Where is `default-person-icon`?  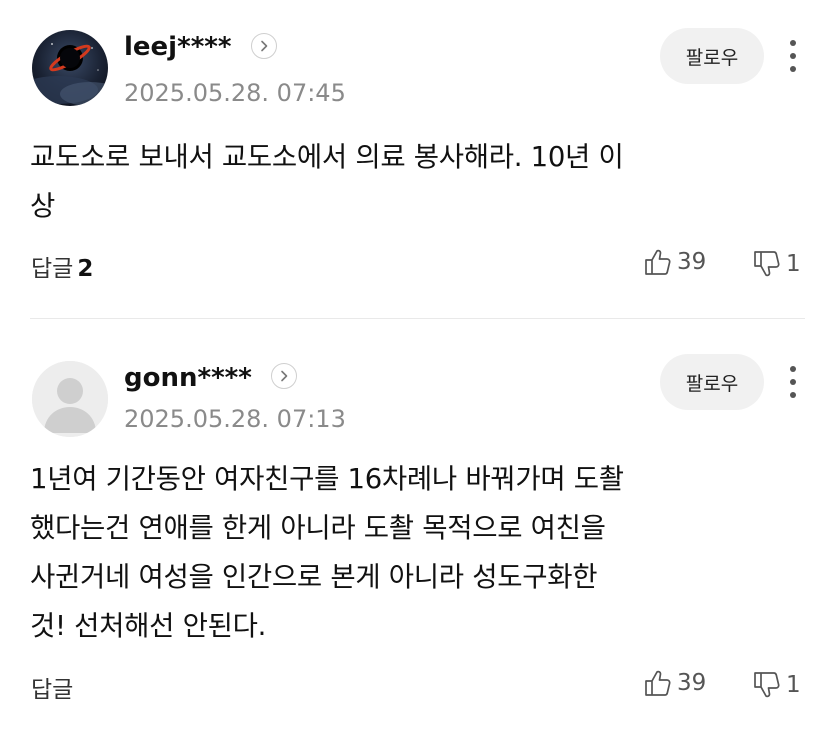
default-person-icon is located at coordinates (70, 399).